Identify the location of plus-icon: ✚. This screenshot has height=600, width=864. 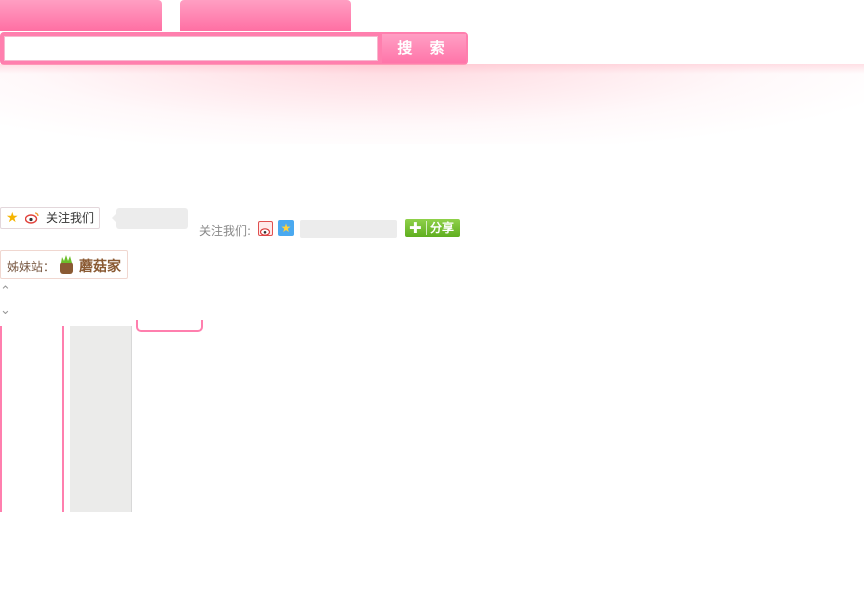
(415, 228).